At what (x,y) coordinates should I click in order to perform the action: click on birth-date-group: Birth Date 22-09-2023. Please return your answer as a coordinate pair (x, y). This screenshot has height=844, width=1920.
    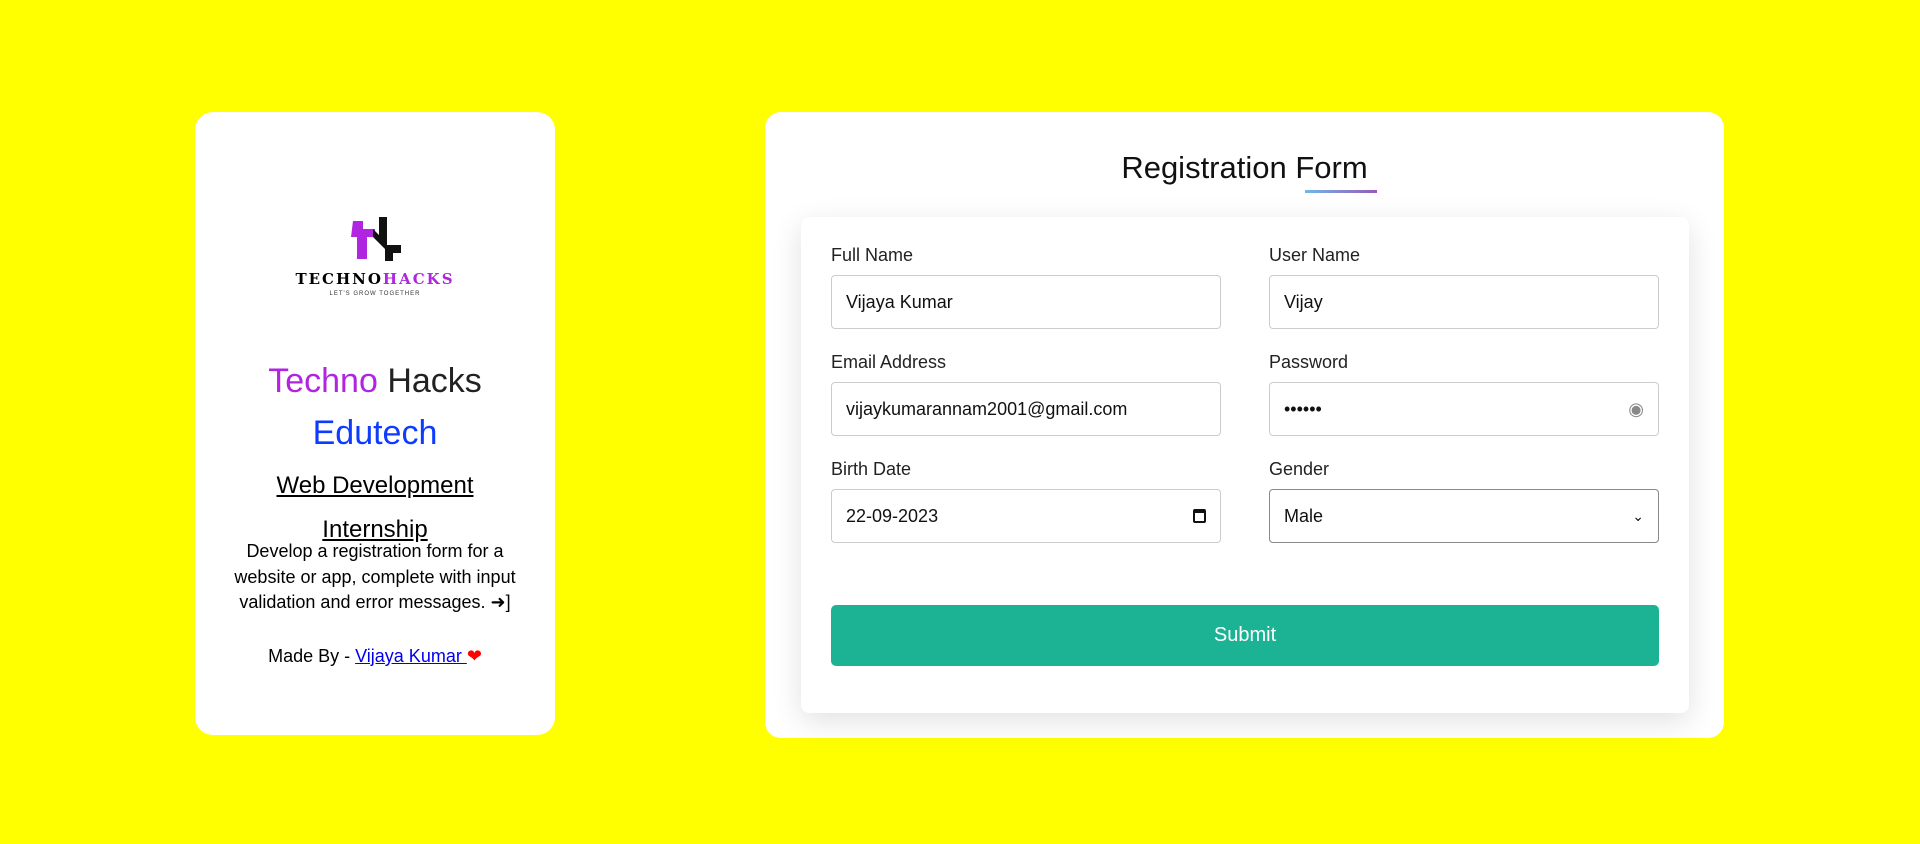
    Looking at the image, I should click on (1026, 501).